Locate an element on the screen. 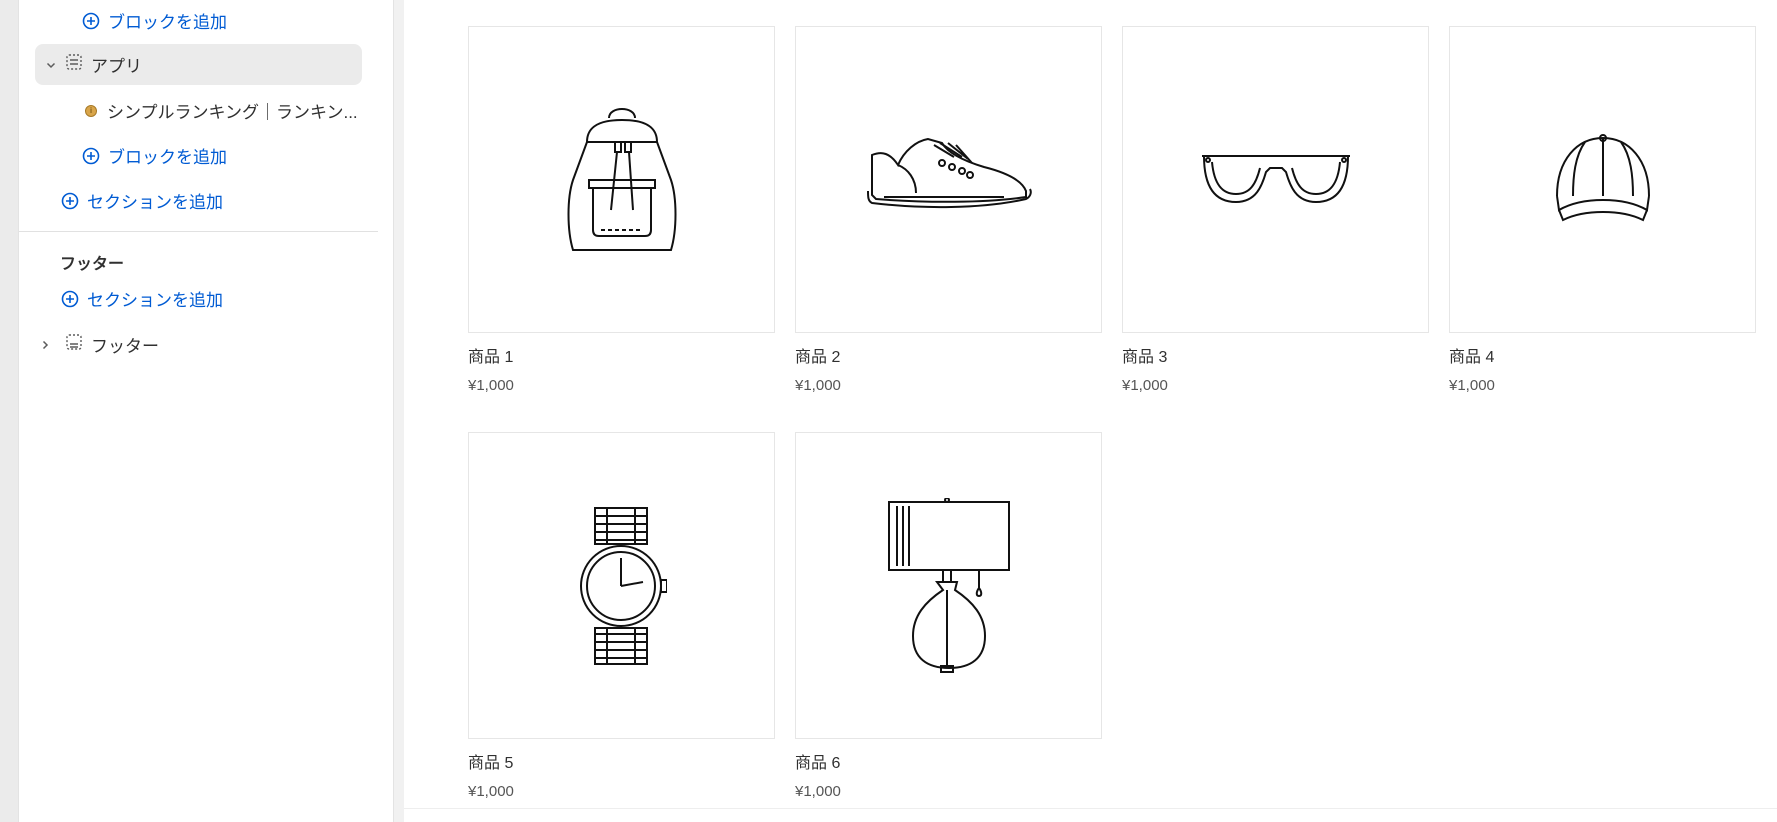 The width and height of the screenshot is (1777, 822). section-row-footer: フッター is located at coordinates (98, 344).